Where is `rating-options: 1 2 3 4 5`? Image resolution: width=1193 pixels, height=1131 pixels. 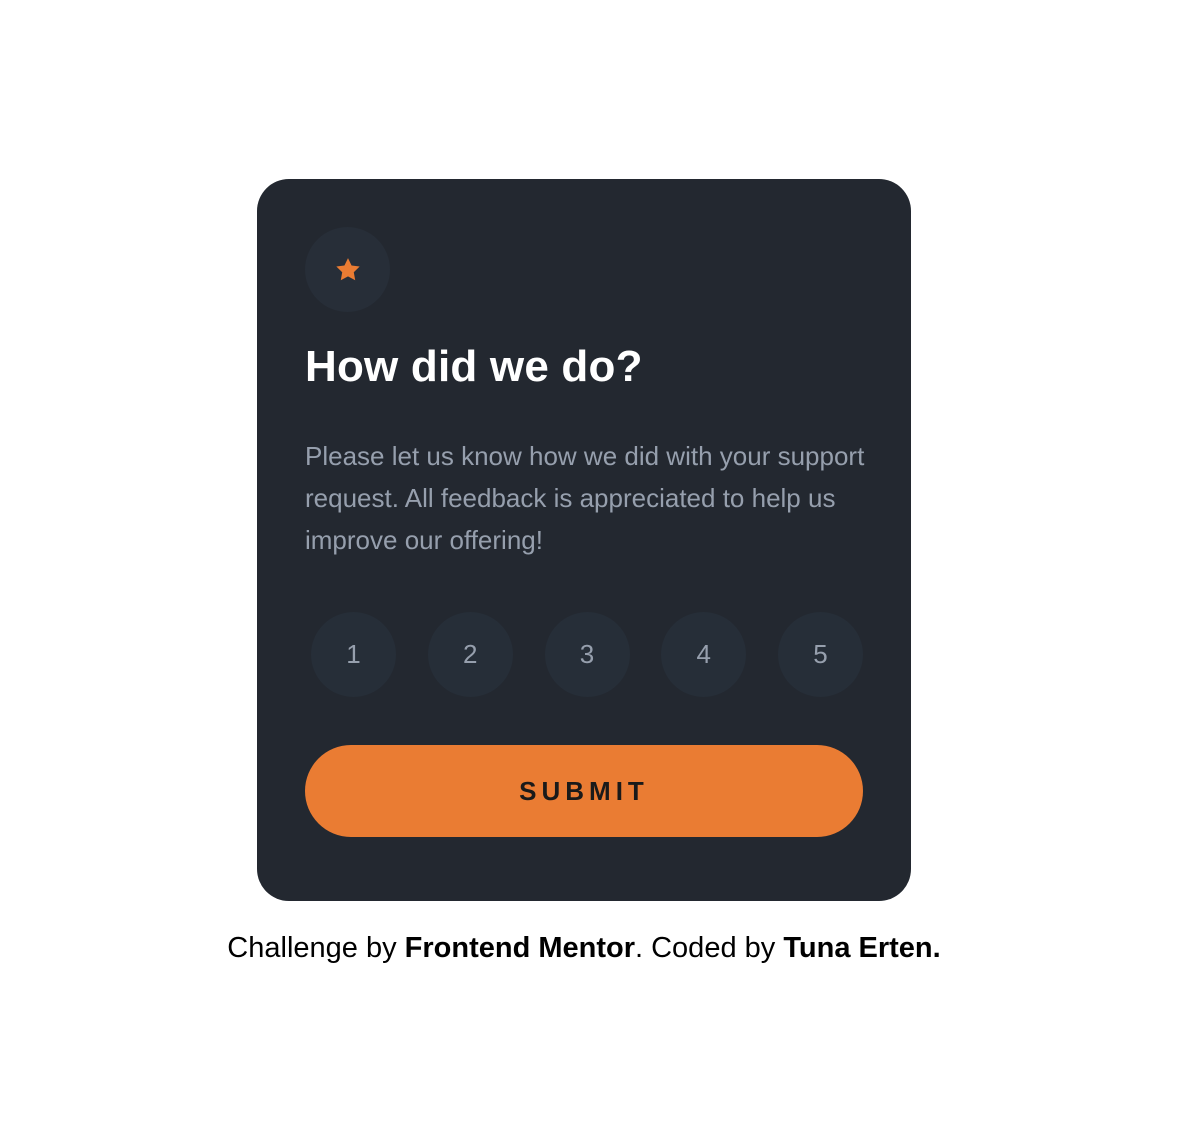
rating-options: 1 2 3 4 5 is located at coordinates (587, 654).